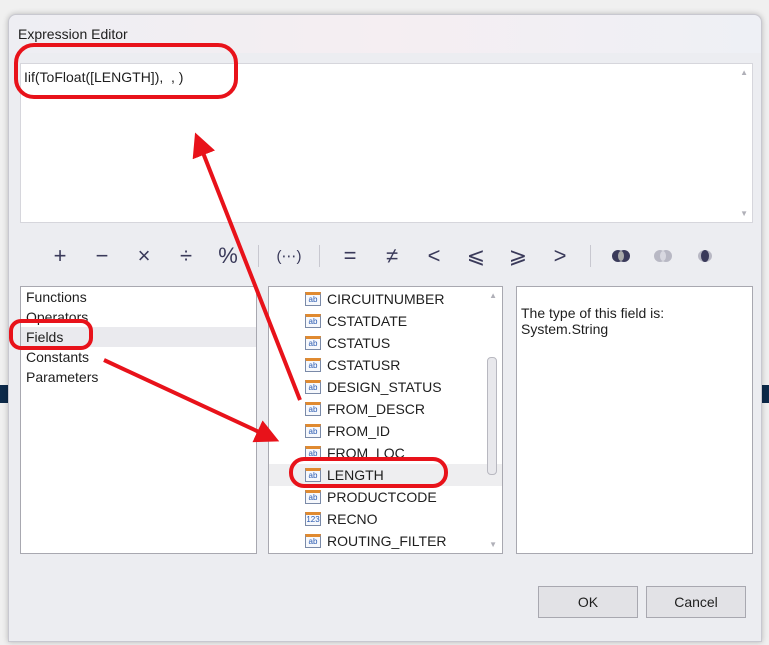  I want to click on dialog-title: Expression Editor, so click(73, 34).